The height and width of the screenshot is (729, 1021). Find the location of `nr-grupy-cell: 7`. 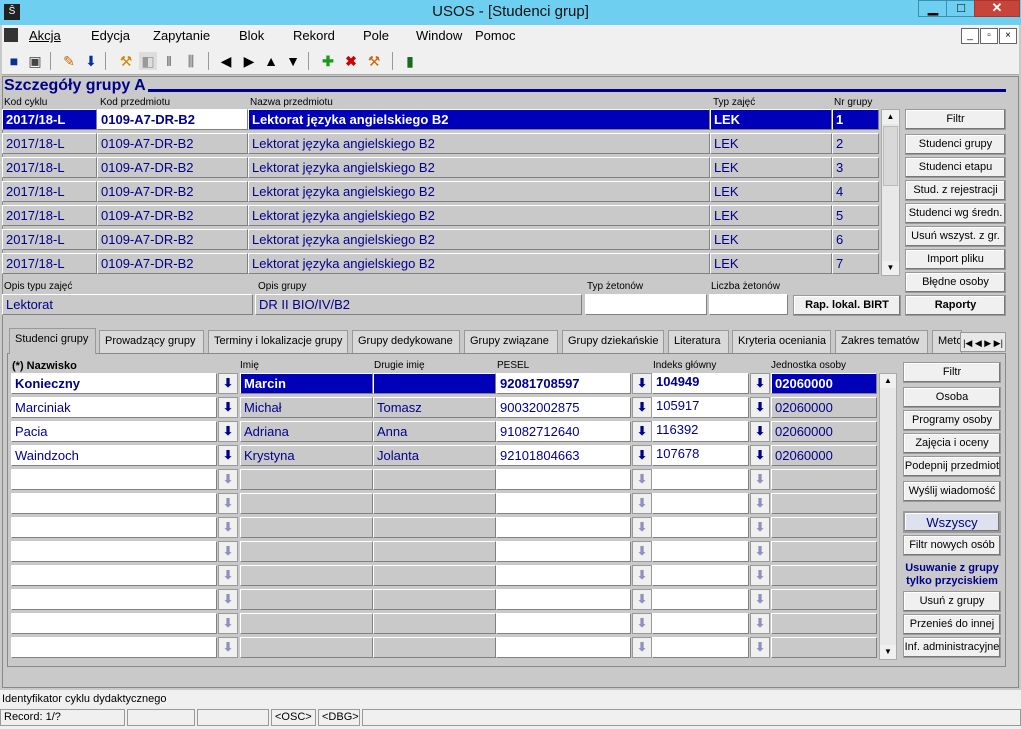

nr-grupy-cell: 7 is located at coordinates (855, 263).